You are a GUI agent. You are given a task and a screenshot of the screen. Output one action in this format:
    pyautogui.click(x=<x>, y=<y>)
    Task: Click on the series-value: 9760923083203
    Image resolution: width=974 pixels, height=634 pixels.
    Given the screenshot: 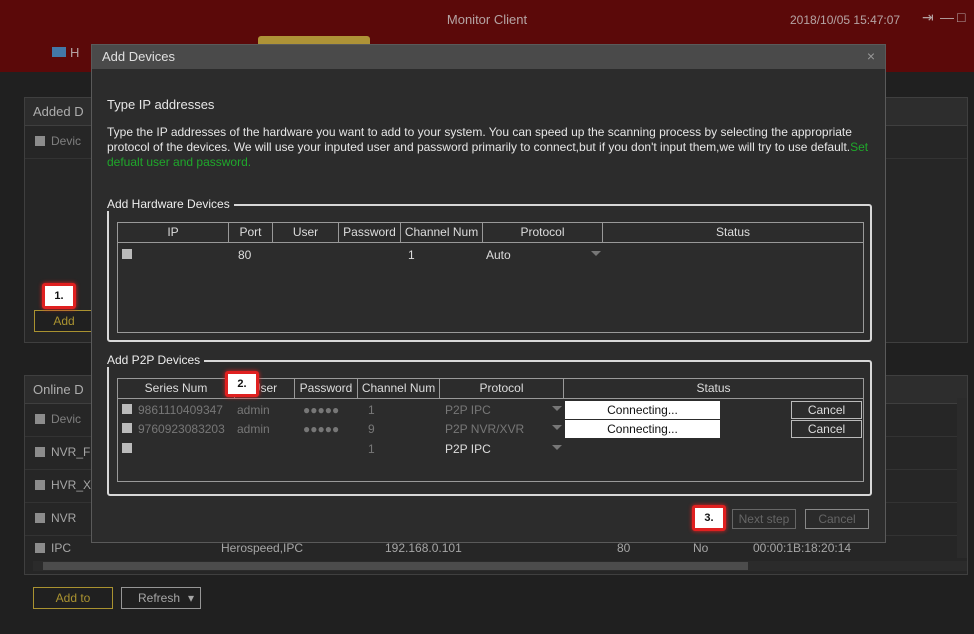 What is the action you would take?
    pyautogui.click(x=181, y=429)
    